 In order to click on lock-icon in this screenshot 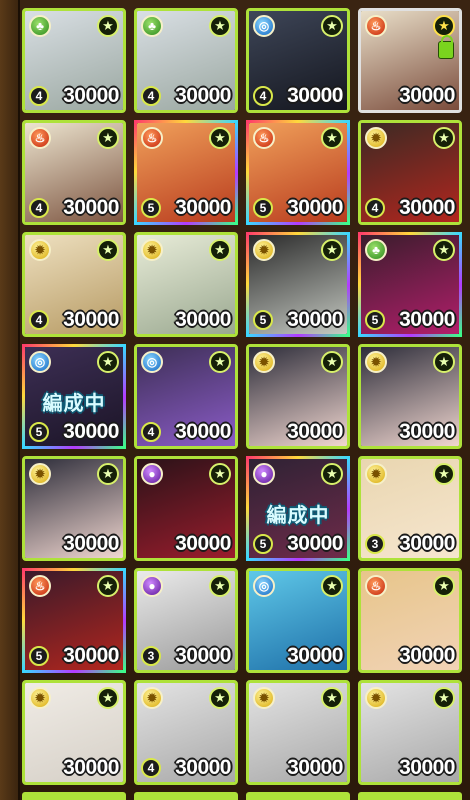, I will do `click(446, 47)`.